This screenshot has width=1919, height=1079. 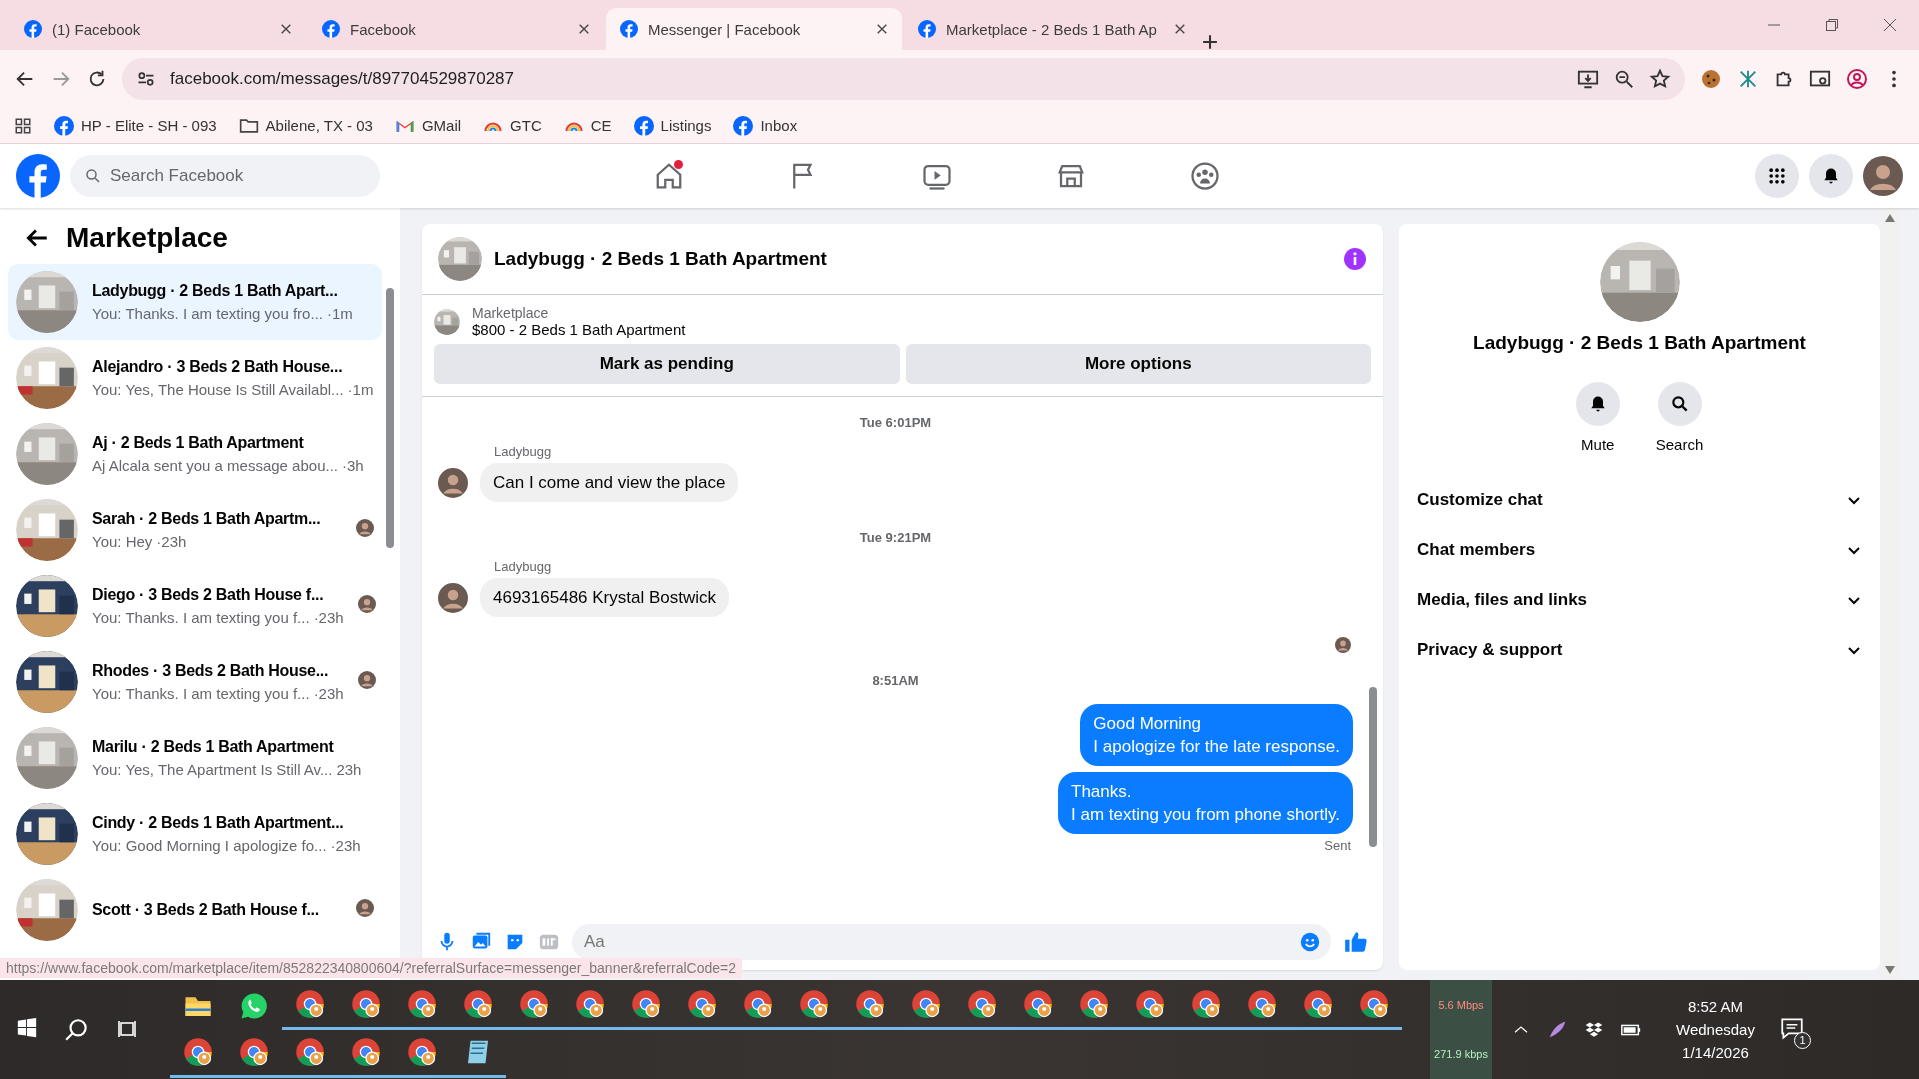 What do you see at coordinates (1355, 259) in the screenshot?
I see `info-icon` at bounding box center [1355, 259].